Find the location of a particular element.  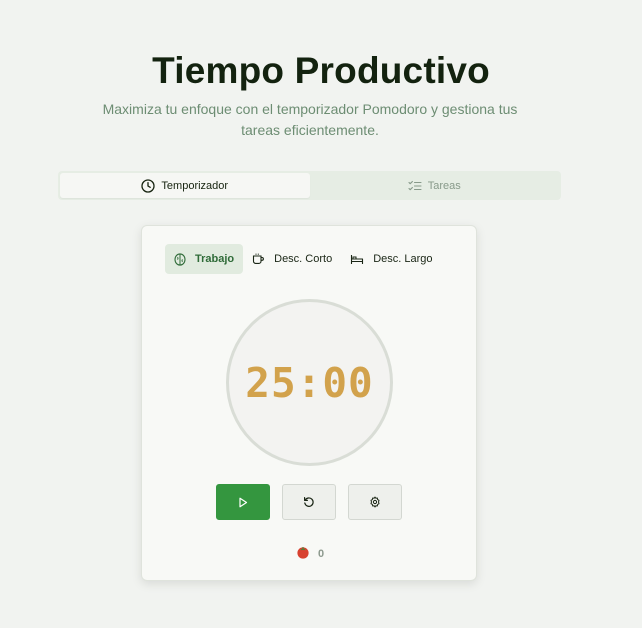

mode-desc-largo: Desc. Largo is located at coordinates (391, 259).